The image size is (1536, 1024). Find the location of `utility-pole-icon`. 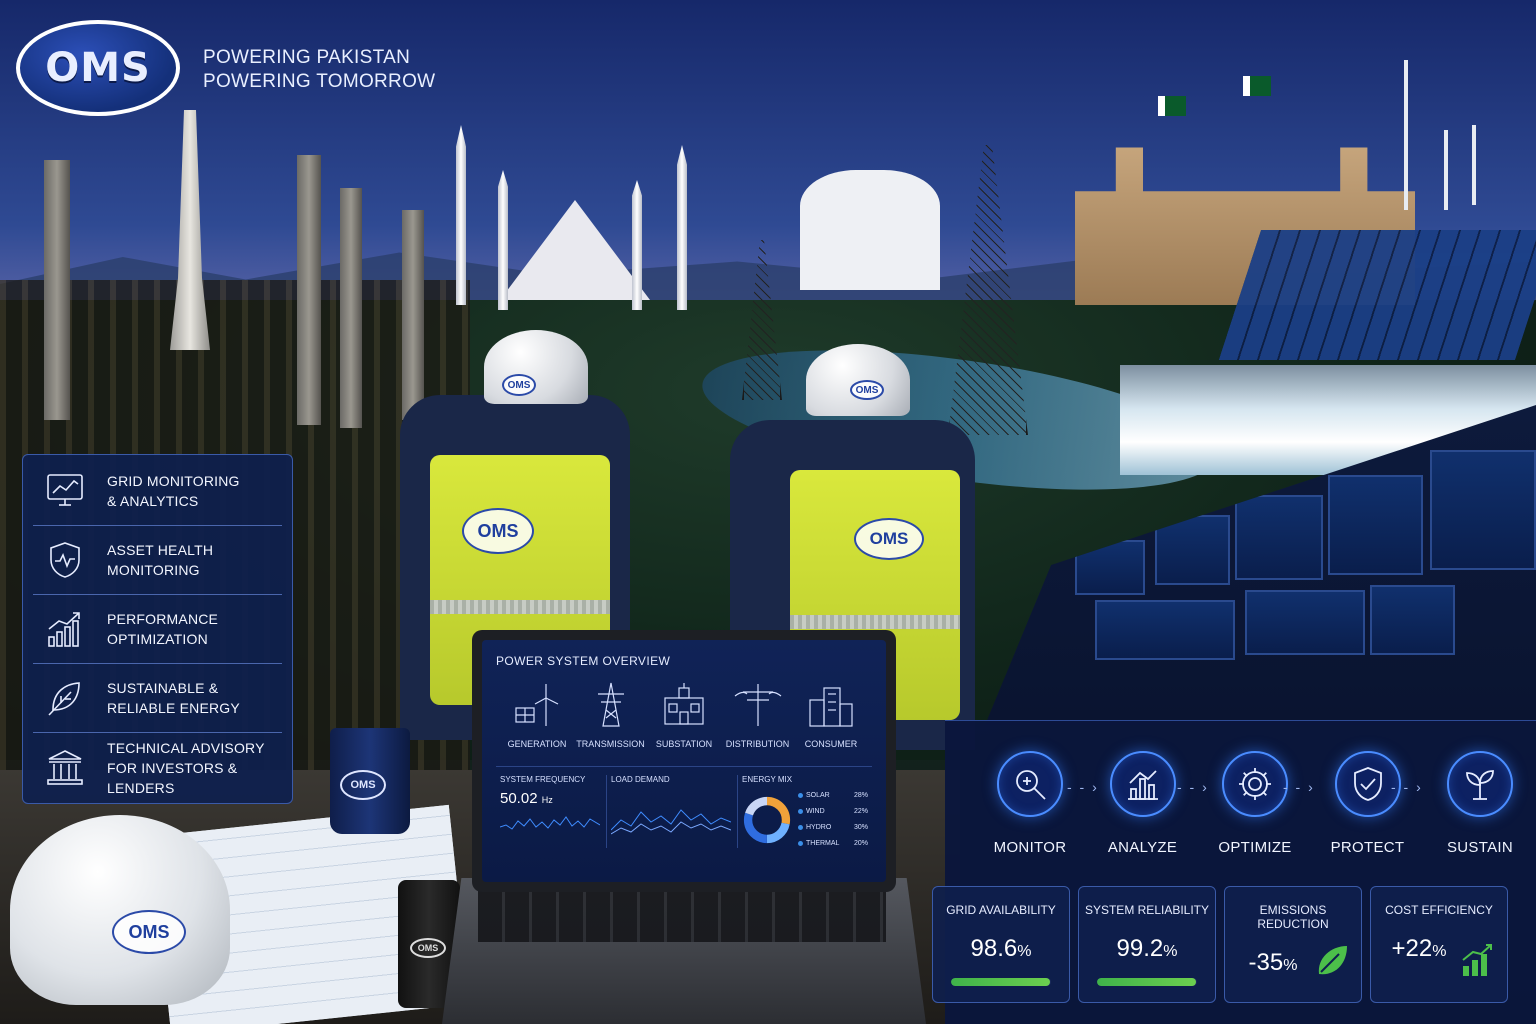

utility-pole-icon is located at coordinates (757, 705).